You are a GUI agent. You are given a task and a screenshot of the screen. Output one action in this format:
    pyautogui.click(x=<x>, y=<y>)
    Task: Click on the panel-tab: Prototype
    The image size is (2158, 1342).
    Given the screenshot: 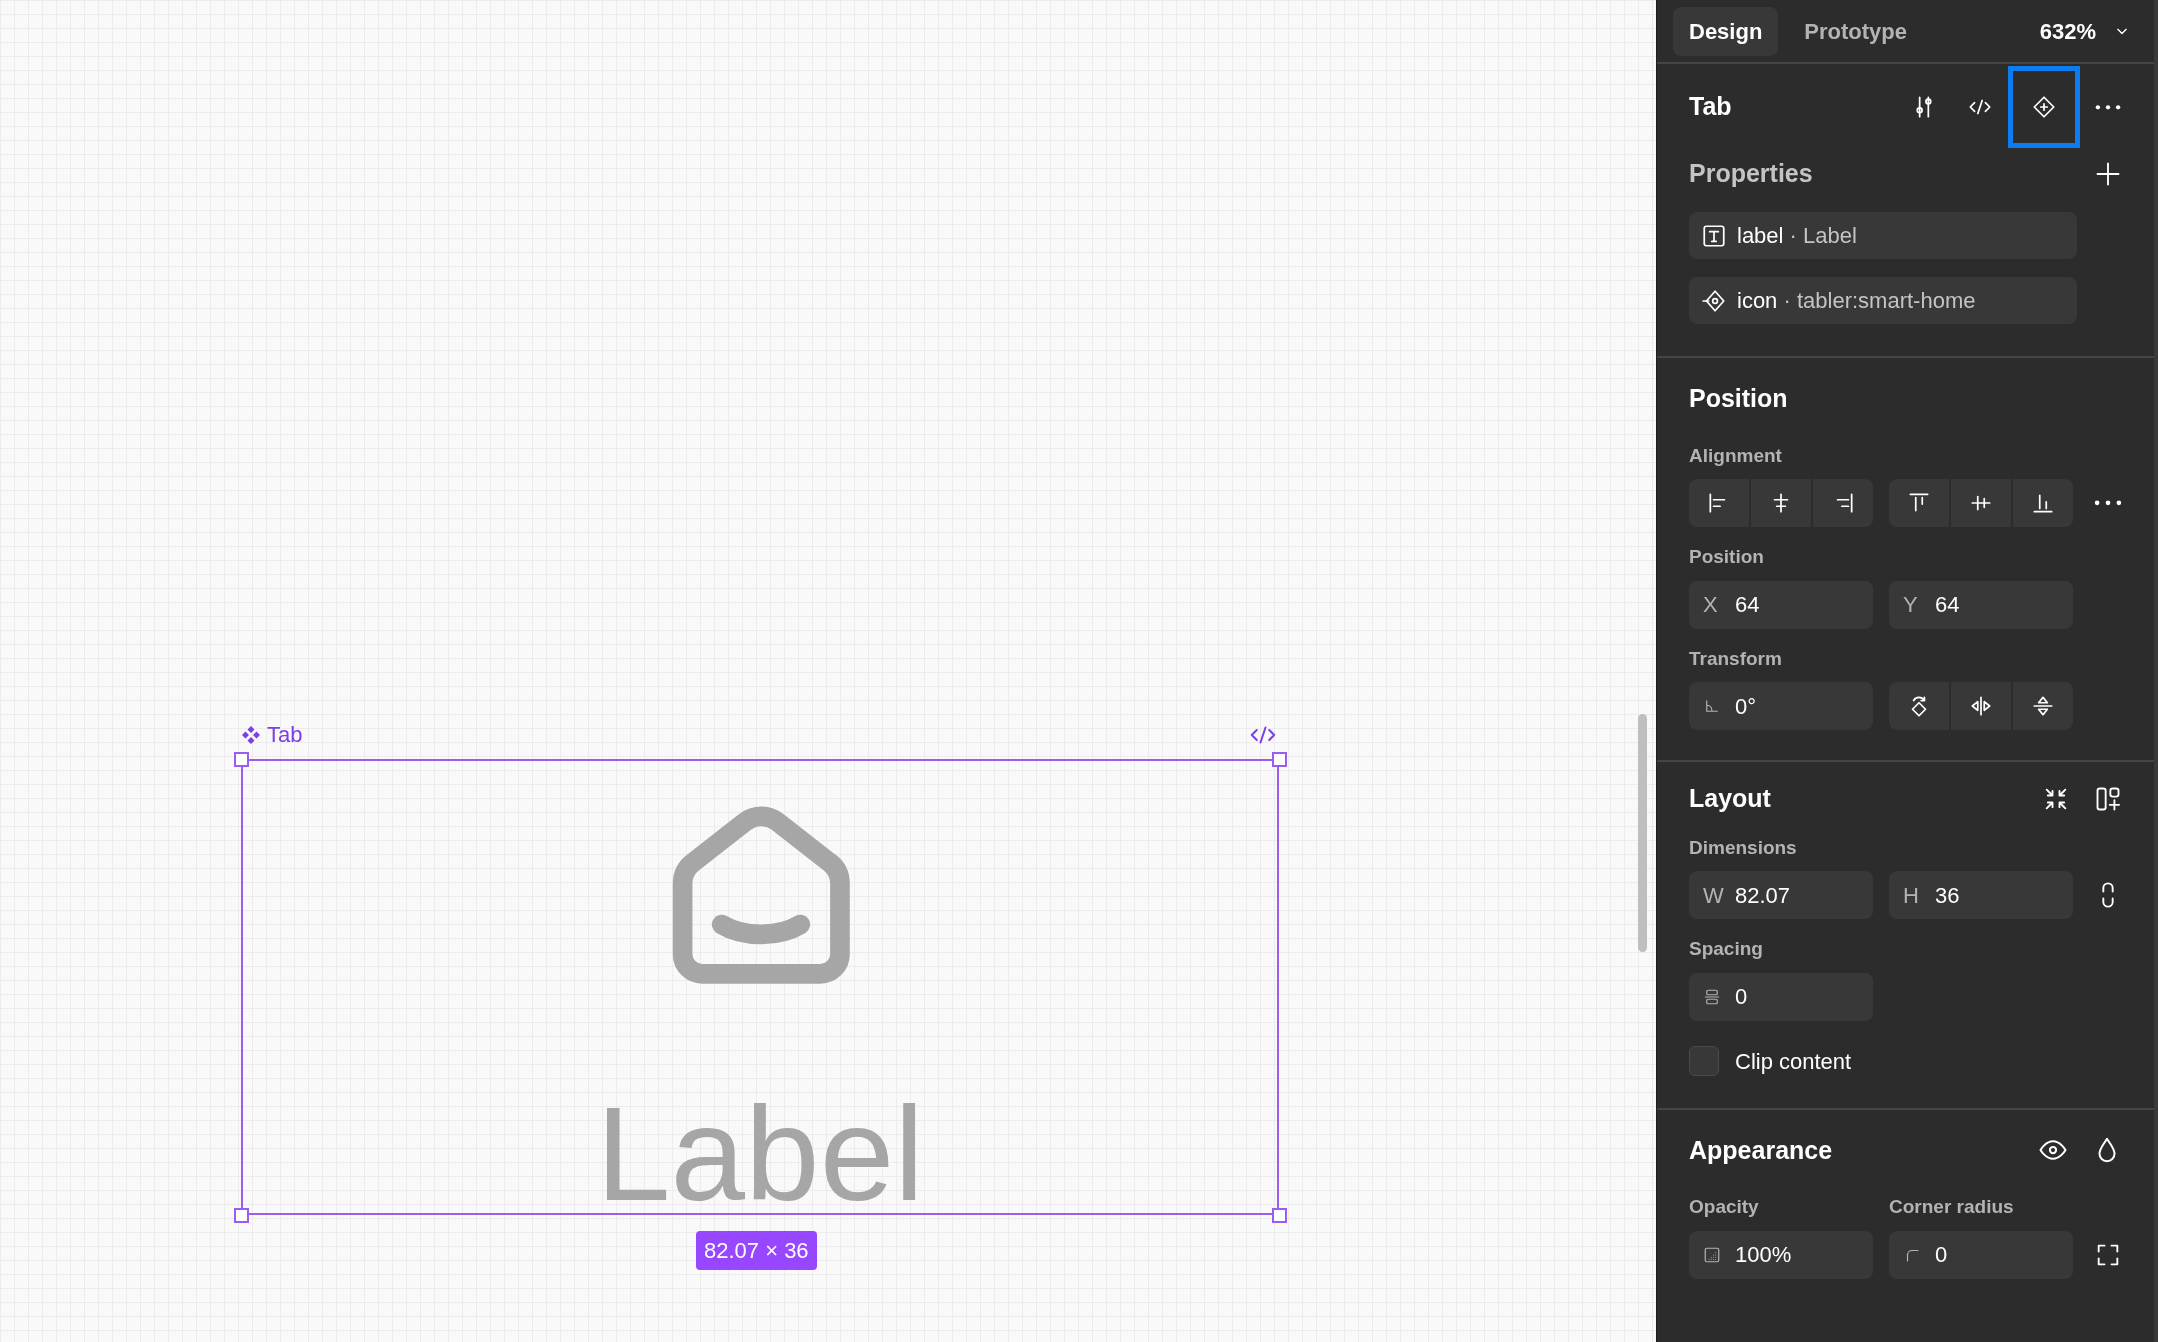 What is the action you would take?
    pyautogui.click(x=1856, y=31)
    